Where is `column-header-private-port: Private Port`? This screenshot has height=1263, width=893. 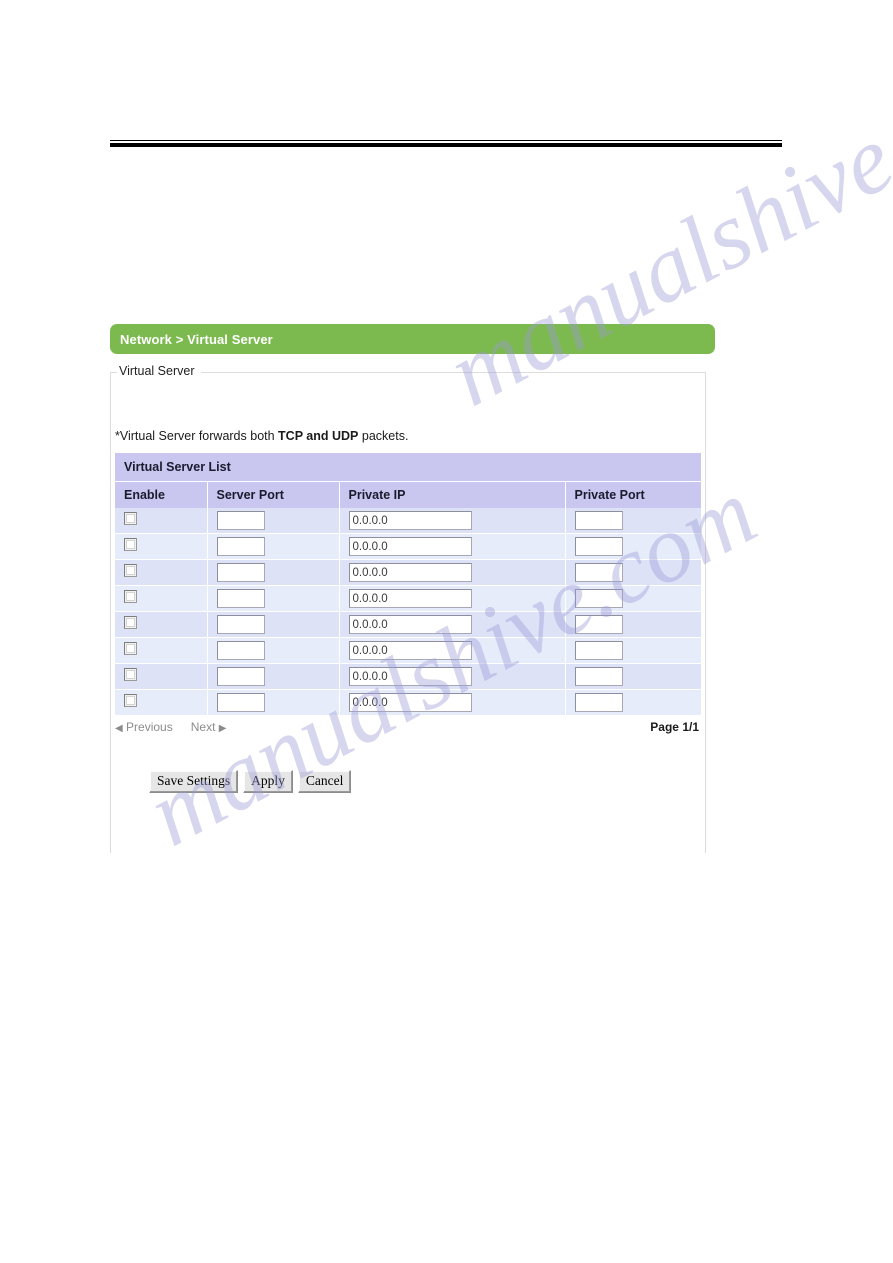
column-header-private-port: Private Port is located at coordinates (633, 494).